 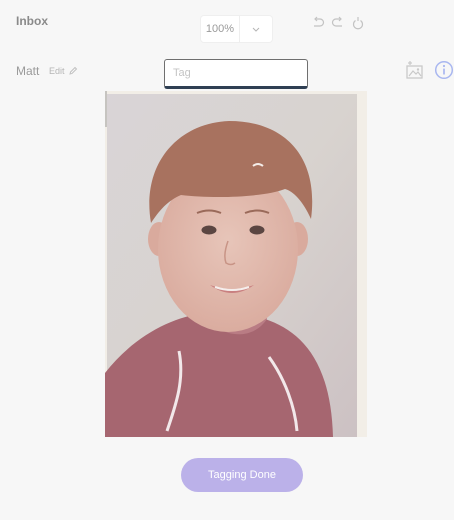 What do you see at coordinates (358, 23) in the screenshot?
I see `rotate-icon` at bounding box center [358, 23].